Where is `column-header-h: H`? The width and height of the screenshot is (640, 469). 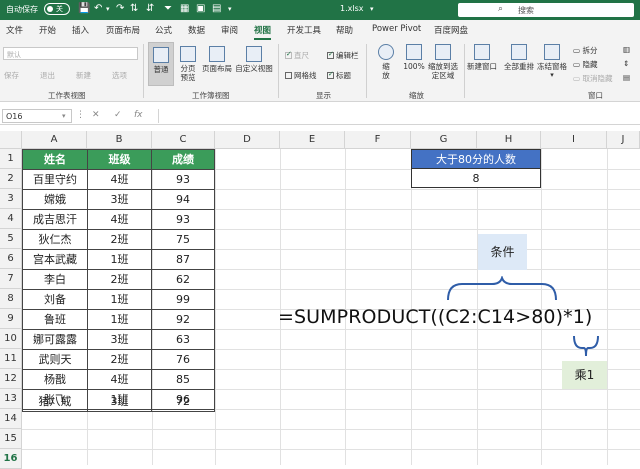 column-header-h: H is located at coordinates (509, 140).